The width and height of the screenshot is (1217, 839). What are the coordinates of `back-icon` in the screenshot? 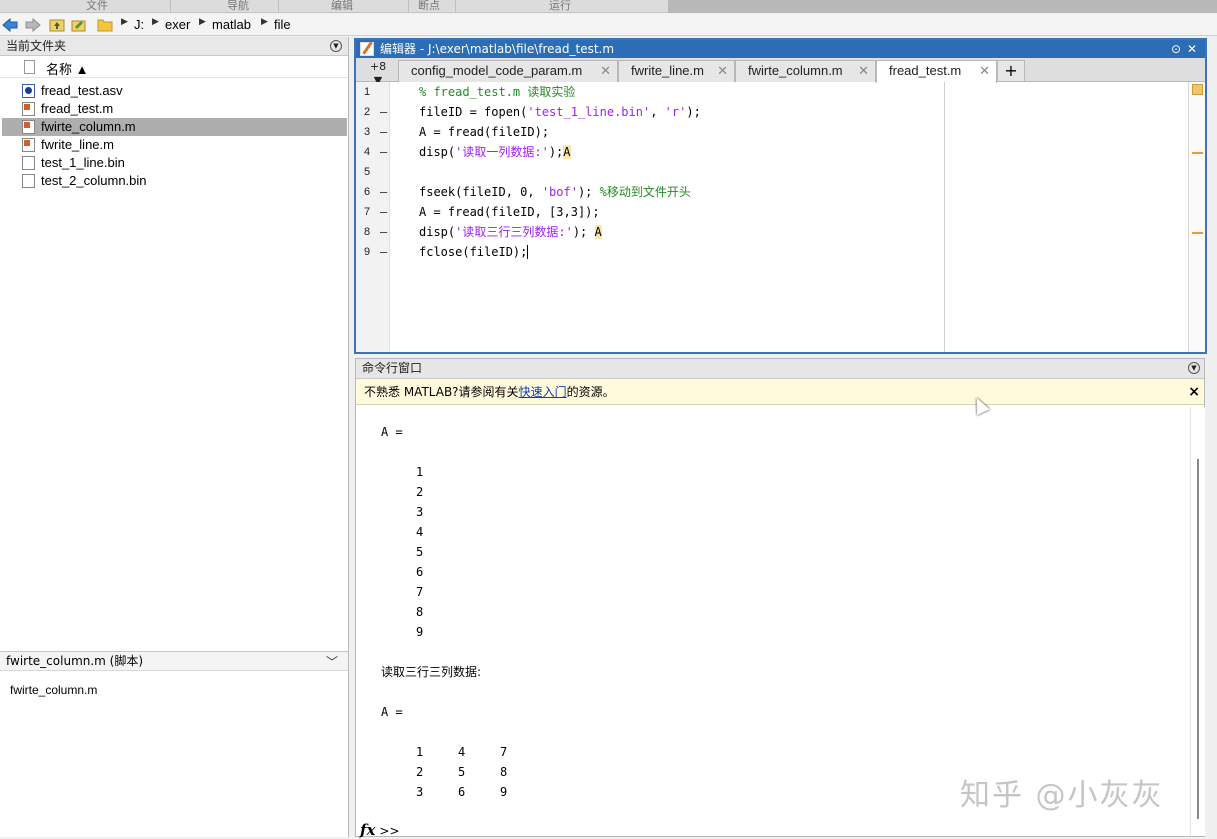 It's located at (10, 25).